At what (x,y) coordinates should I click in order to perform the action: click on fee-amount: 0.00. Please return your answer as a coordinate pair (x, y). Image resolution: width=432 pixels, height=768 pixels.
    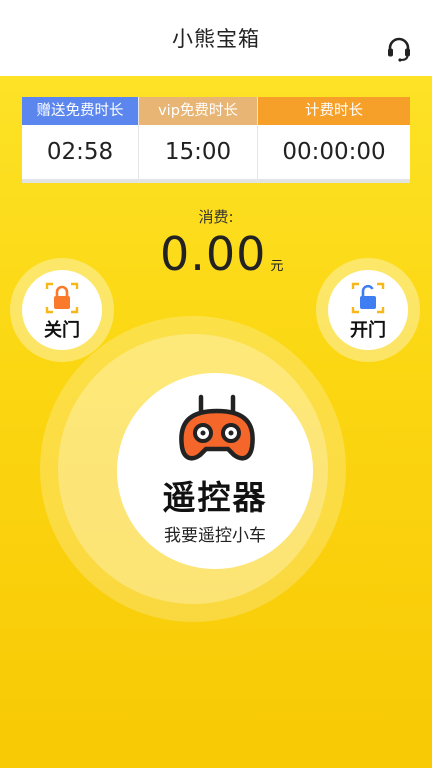
    Looking at the image, I should click on (213, 254).